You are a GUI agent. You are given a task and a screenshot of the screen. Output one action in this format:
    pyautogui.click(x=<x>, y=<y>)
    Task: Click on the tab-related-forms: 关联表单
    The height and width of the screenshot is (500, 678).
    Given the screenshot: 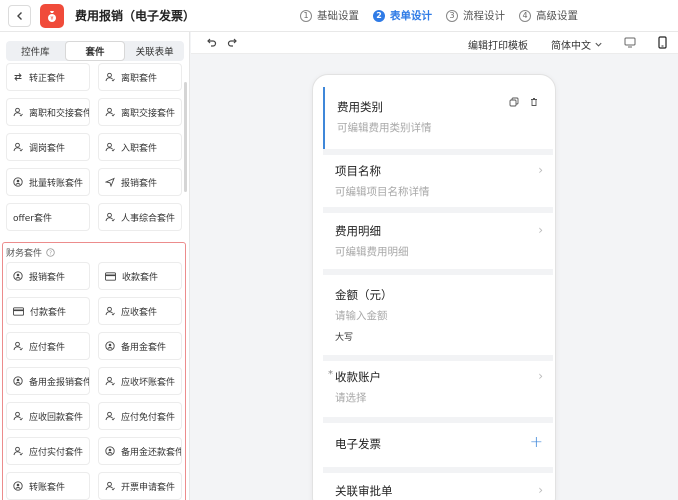 What is the action you would take?
    pyautogui.click(x=154, y=51)
    